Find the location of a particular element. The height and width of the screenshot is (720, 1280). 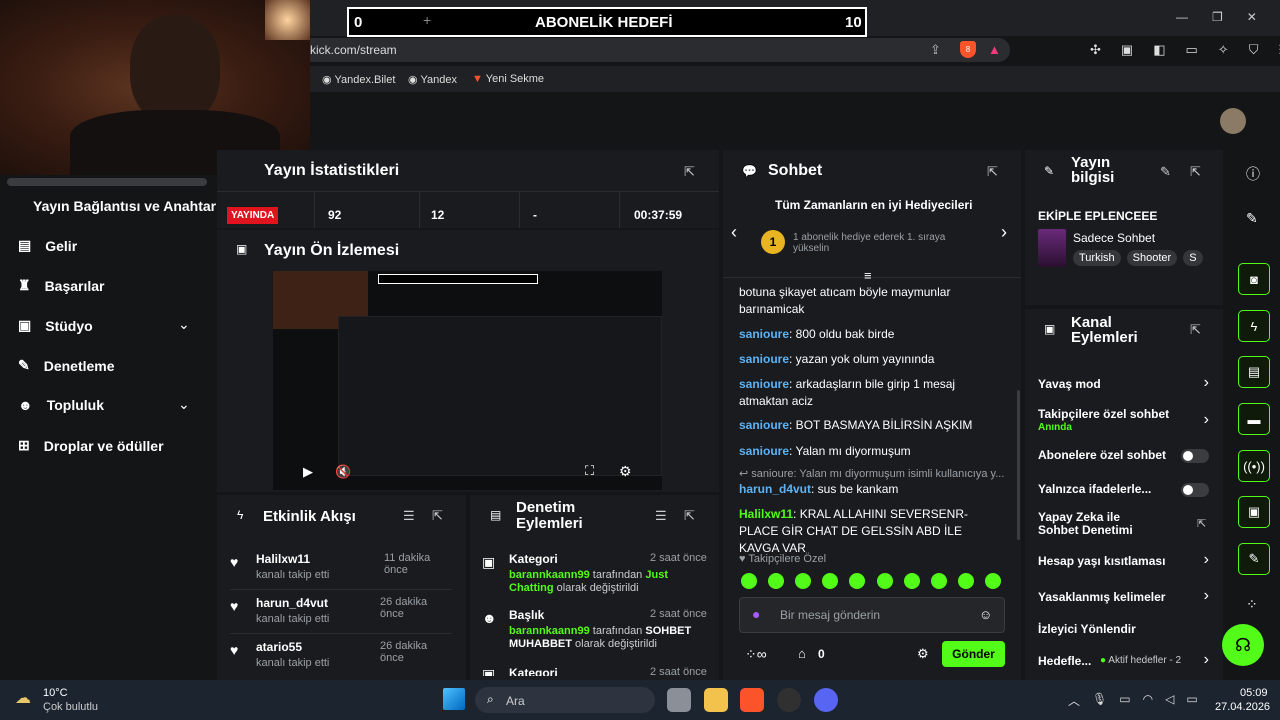

extensions-icon: ✣ is located at coordinates (1095, 50).